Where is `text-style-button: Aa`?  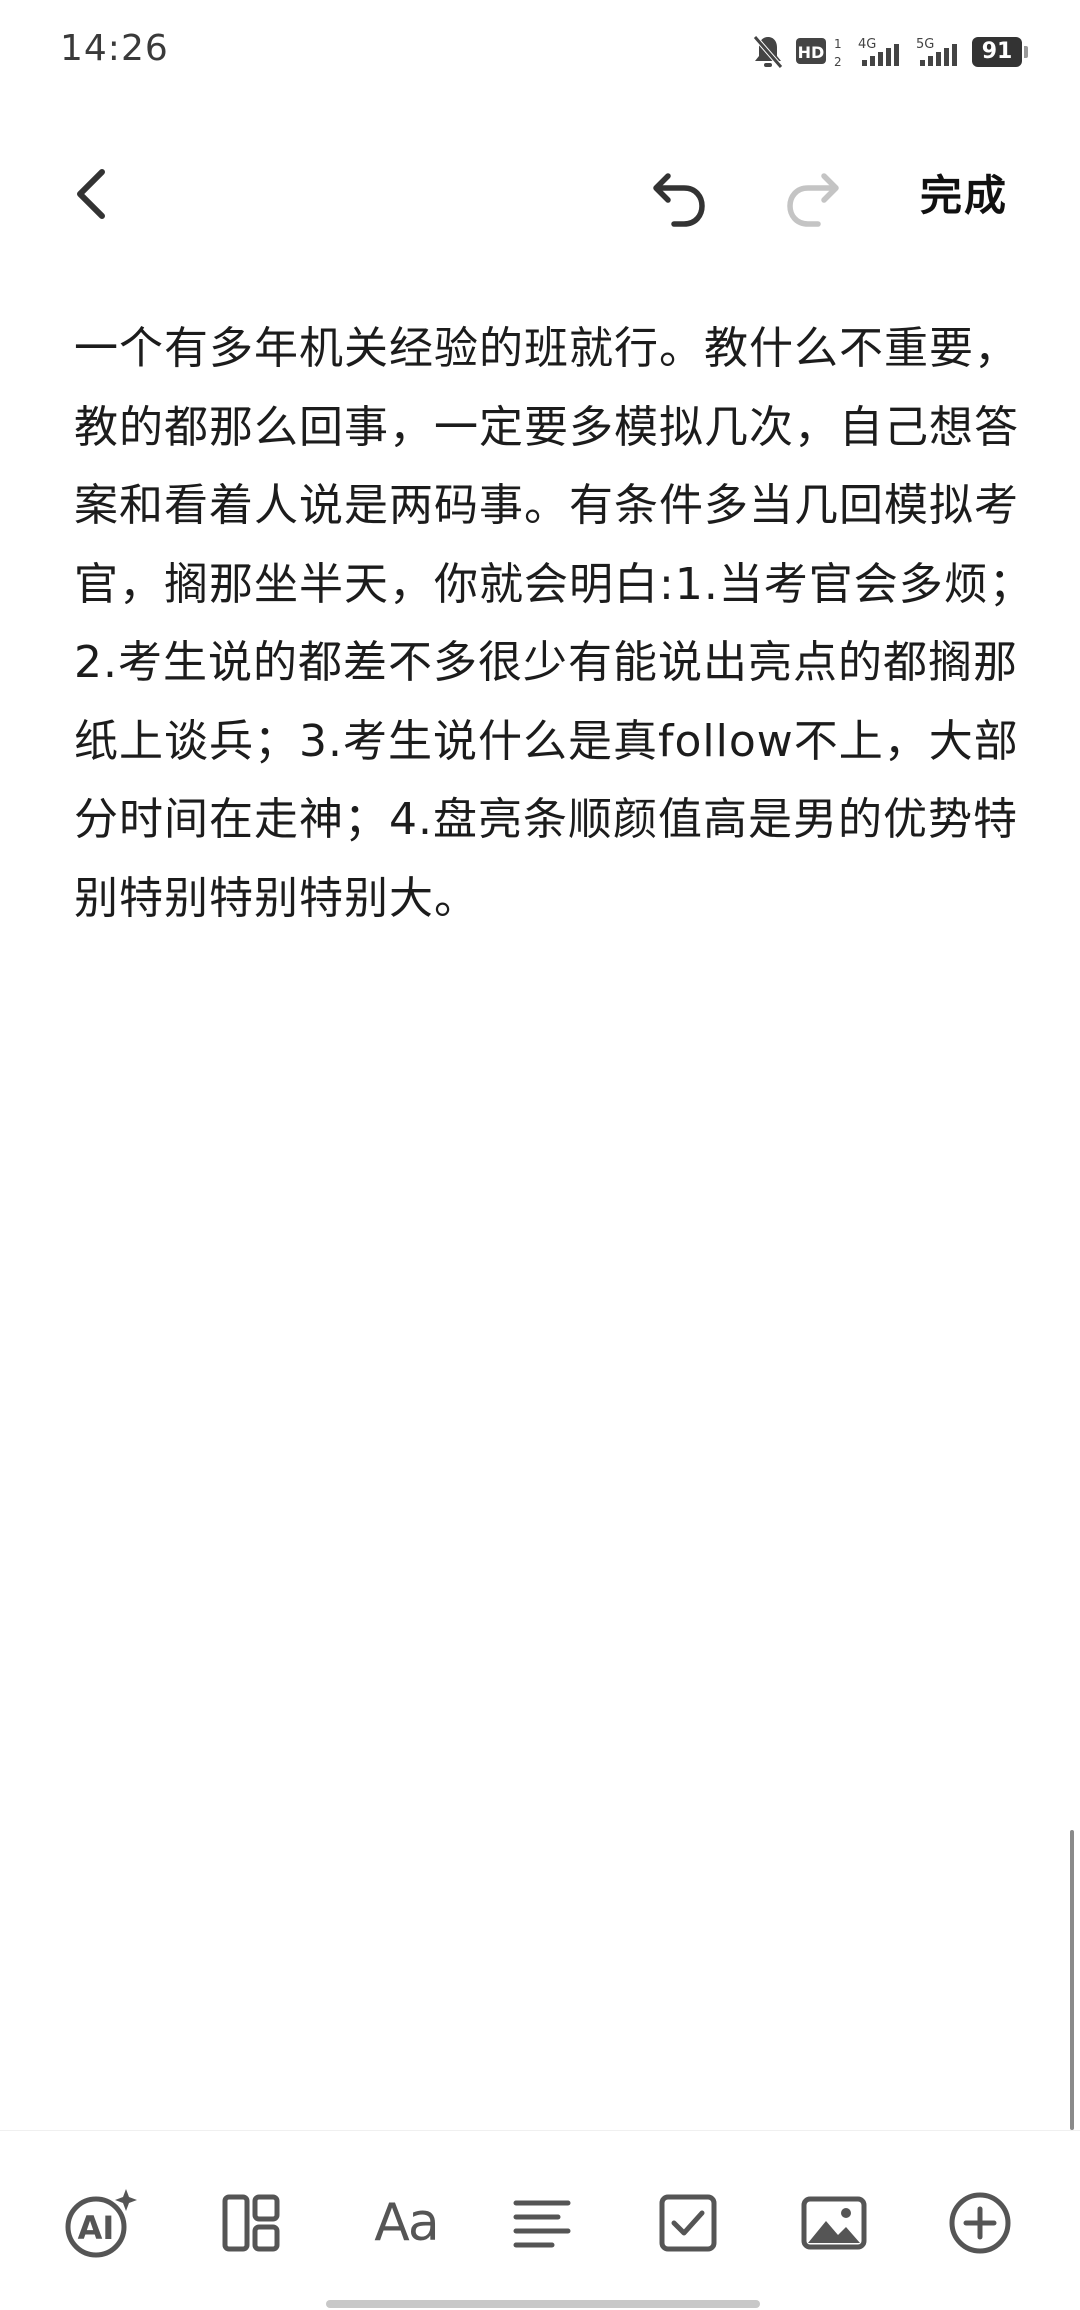 text-style-button: Aa is located at coordinates (406, 2223).